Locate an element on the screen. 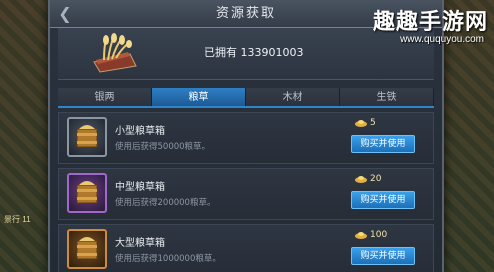  item-price: 20 is located at coordinates (368, 179).